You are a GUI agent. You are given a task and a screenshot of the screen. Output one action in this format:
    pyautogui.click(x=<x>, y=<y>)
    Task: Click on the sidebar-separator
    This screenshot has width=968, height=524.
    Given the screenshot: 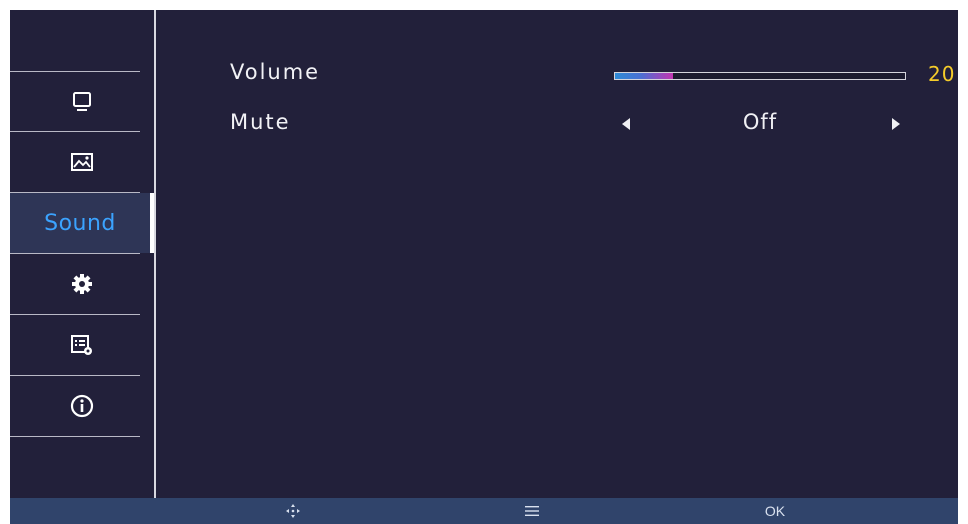 What is the action you would take?
    pyautogui.click(x=75, y=436)
    